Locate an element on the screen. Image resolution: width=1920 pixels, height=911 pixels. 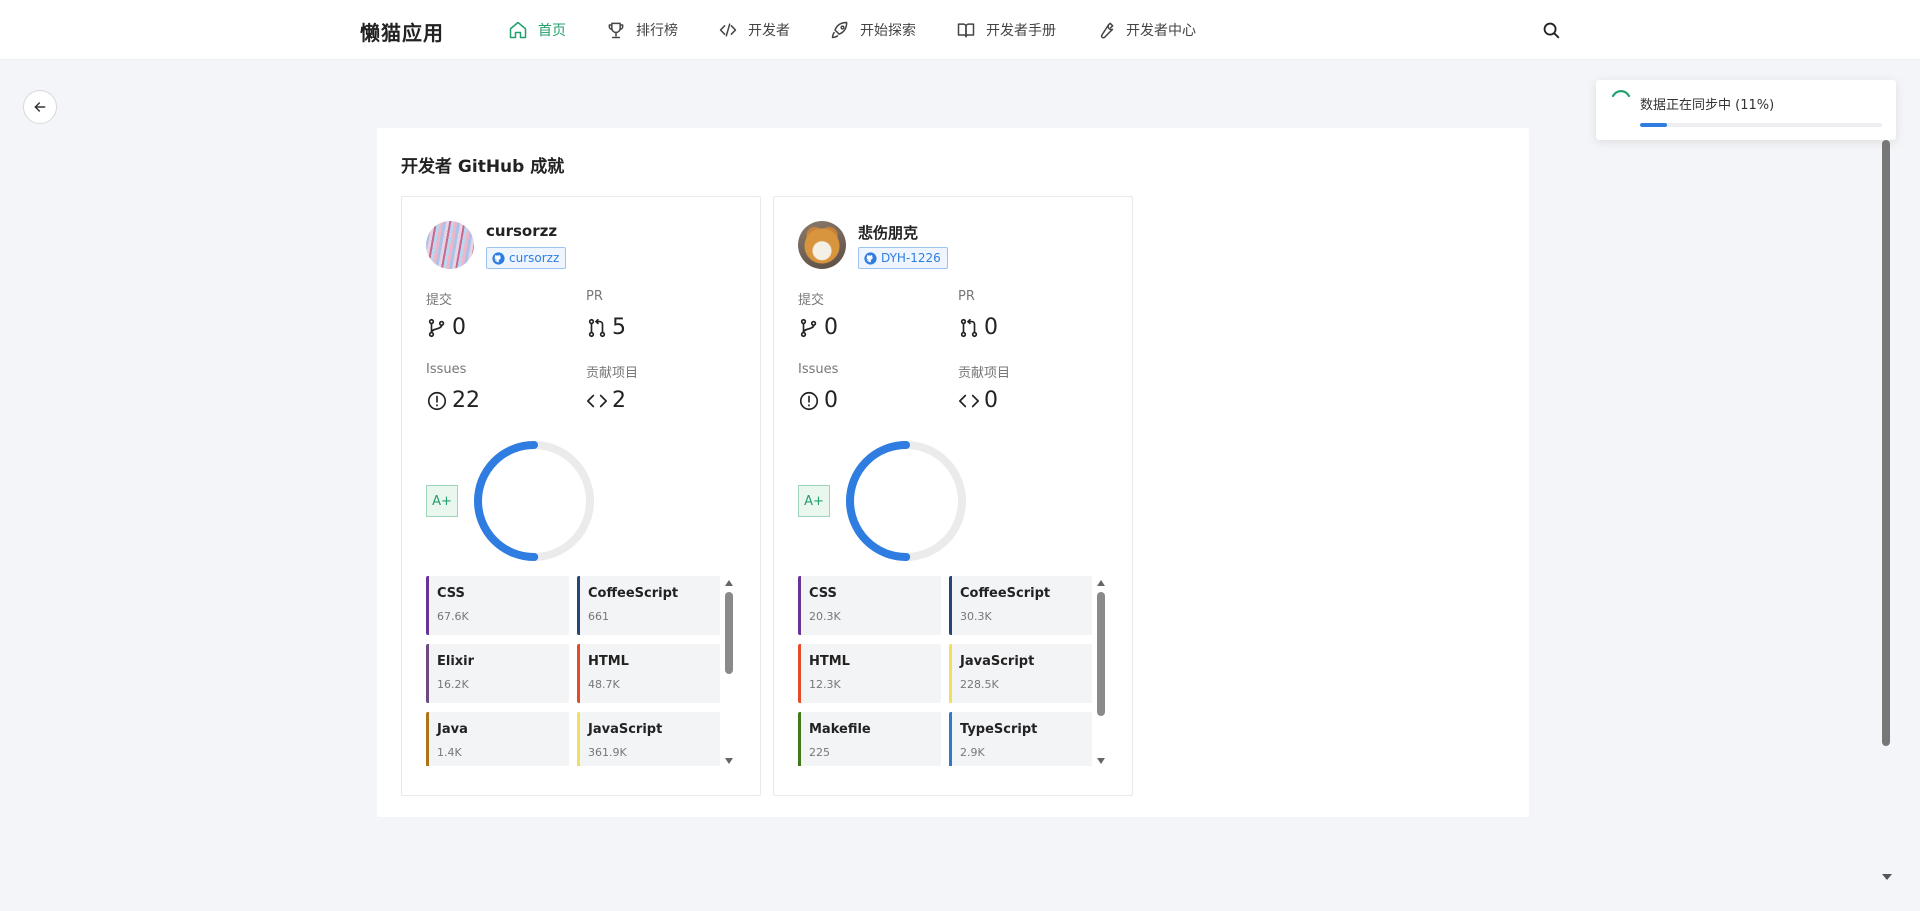
language-item: JavaScript 361.9K is located at coordinates (648, 739).